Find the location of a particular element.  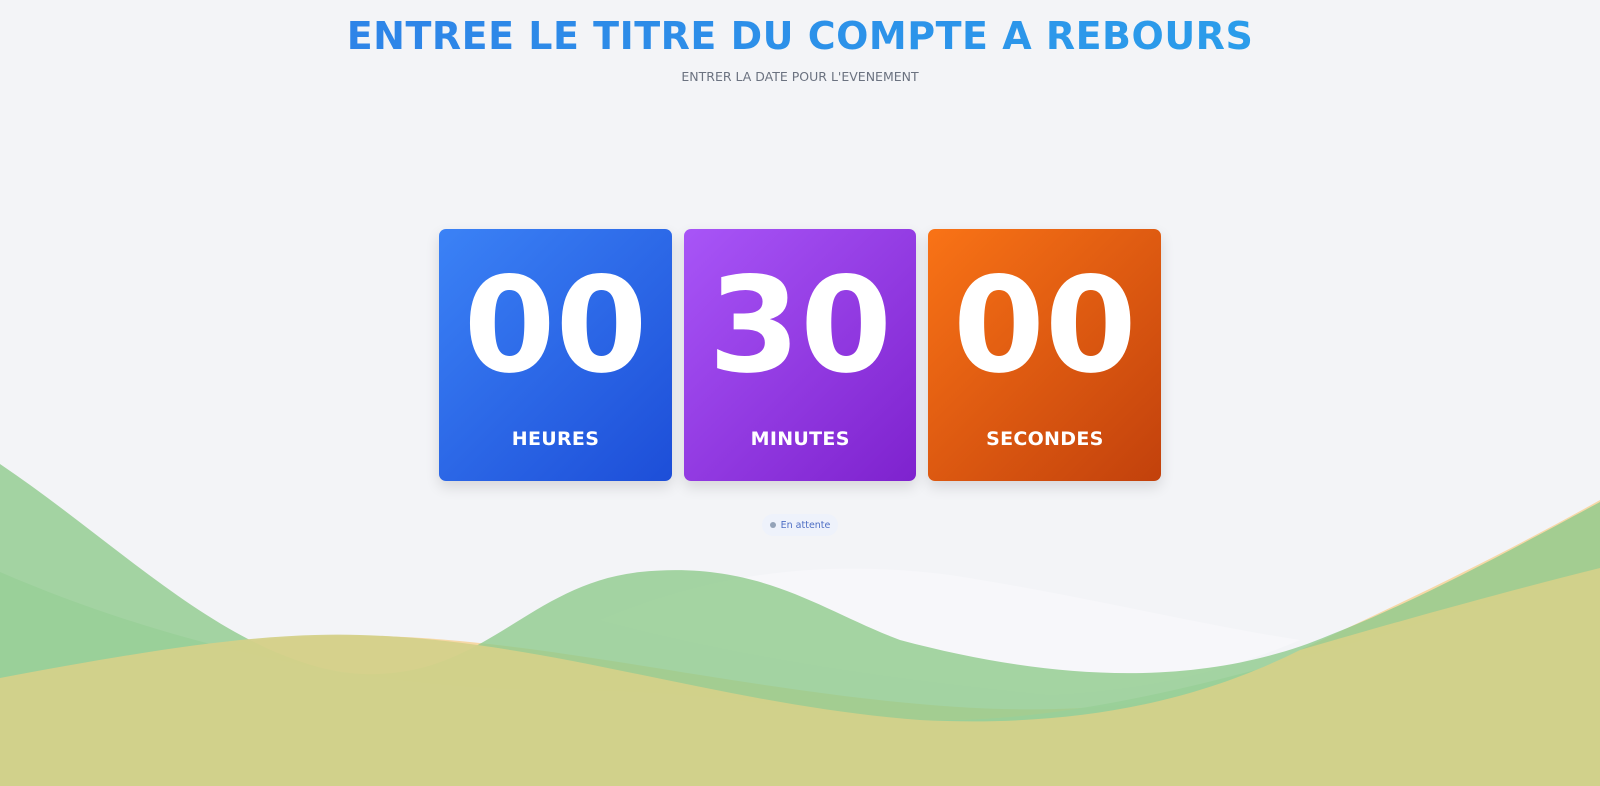

seconds-card: 00 SECONDES is located at coordinates (1045, 355).